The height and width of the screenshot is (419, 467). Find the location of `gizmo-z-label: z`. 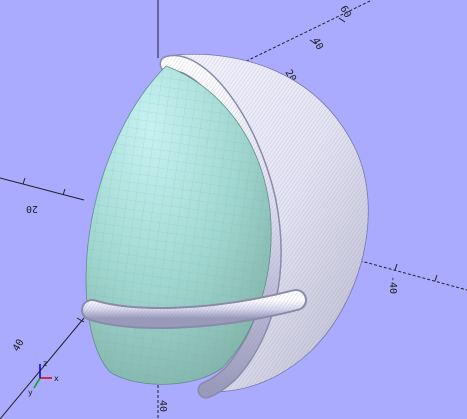

gizmo-z-label: z is located at coordinates (45, 363).